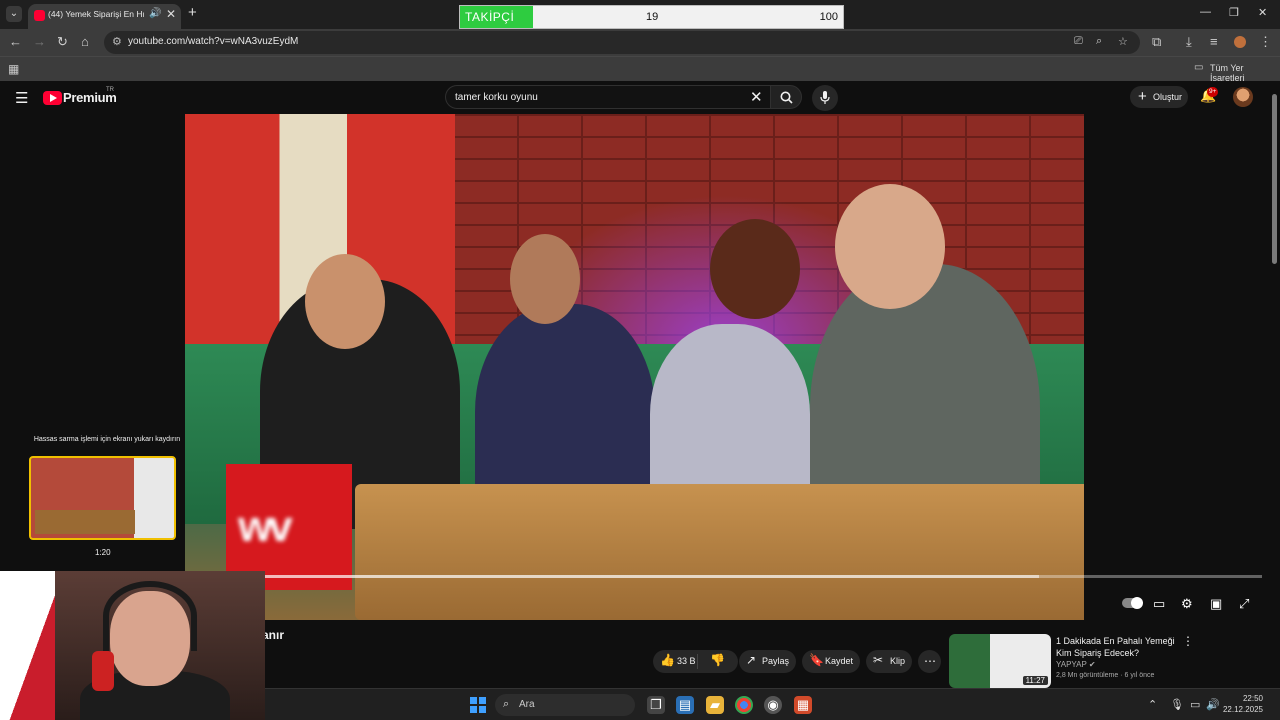  Describe the element at coordinates (828, 17) in the screenshot. I see `follower-goal-target: 100` at that location.